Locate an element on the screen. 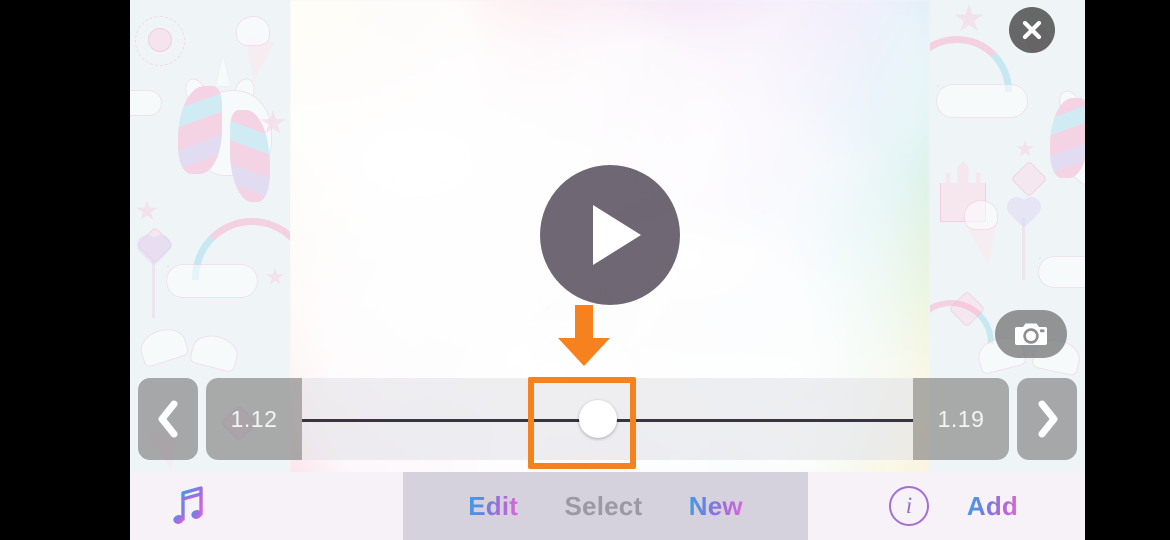 The image size is (1170, 540). previous-button is located at coordinates (168, 419).